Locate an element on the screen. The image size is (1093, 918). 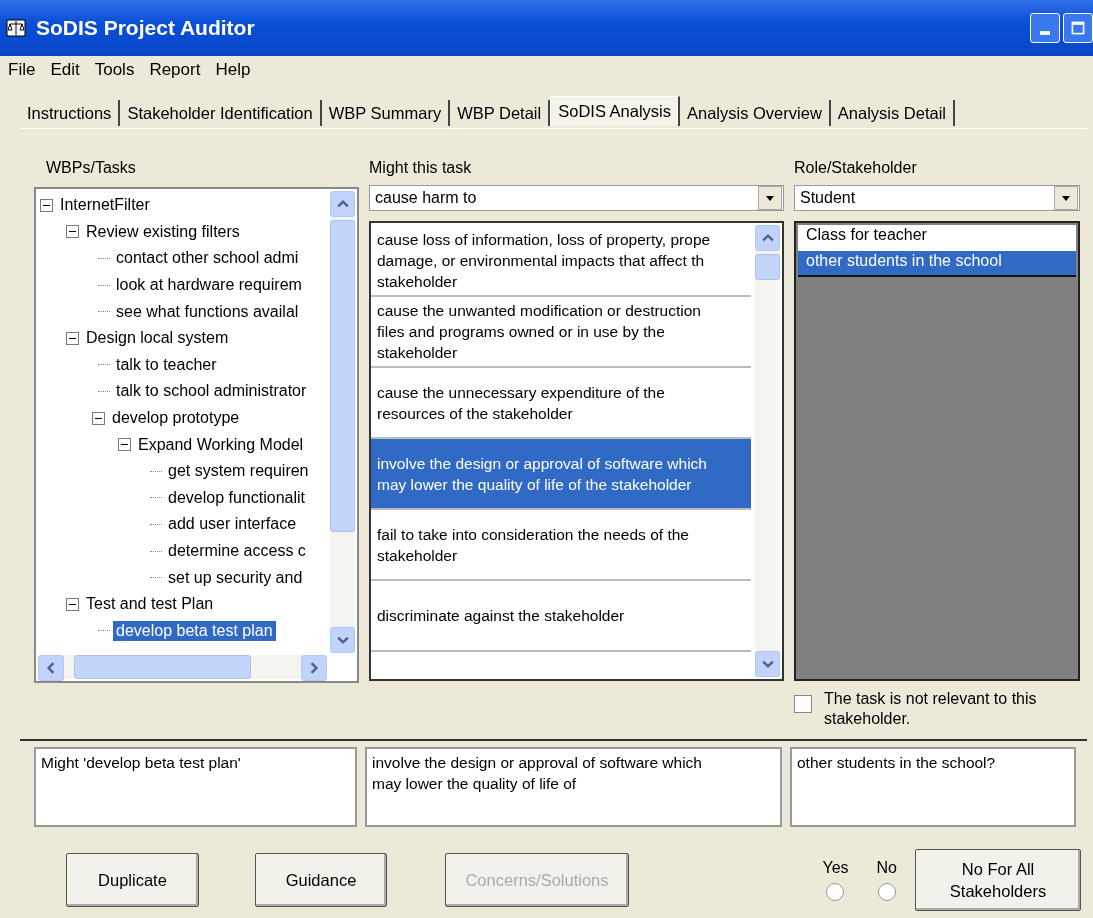
checkbox is located at coordinates (803, 704).